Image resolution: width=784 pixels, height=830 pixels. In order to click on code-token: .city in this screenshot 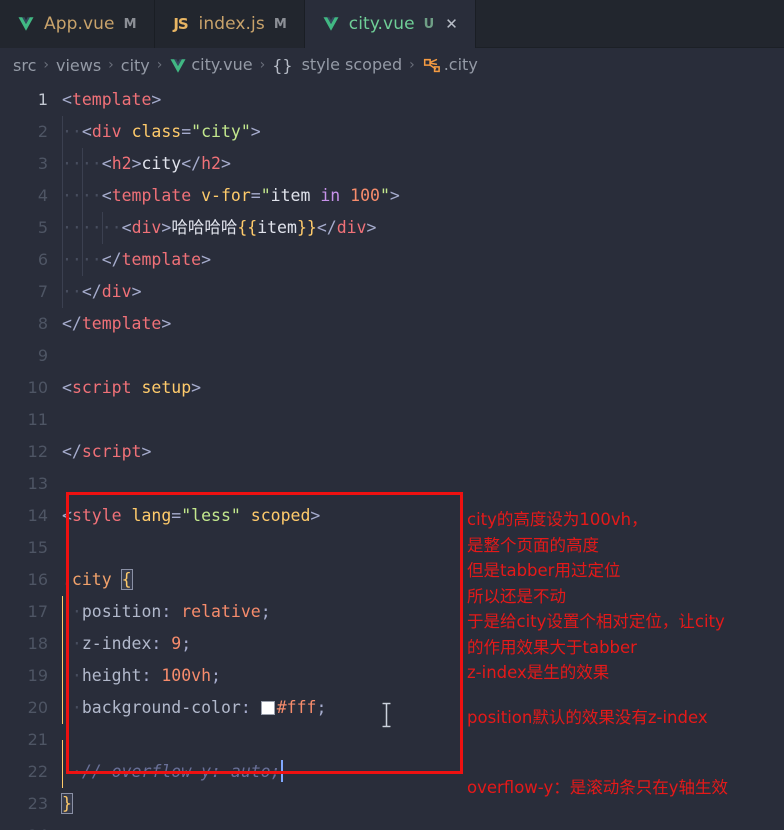, I will do `click(87, 579)`.